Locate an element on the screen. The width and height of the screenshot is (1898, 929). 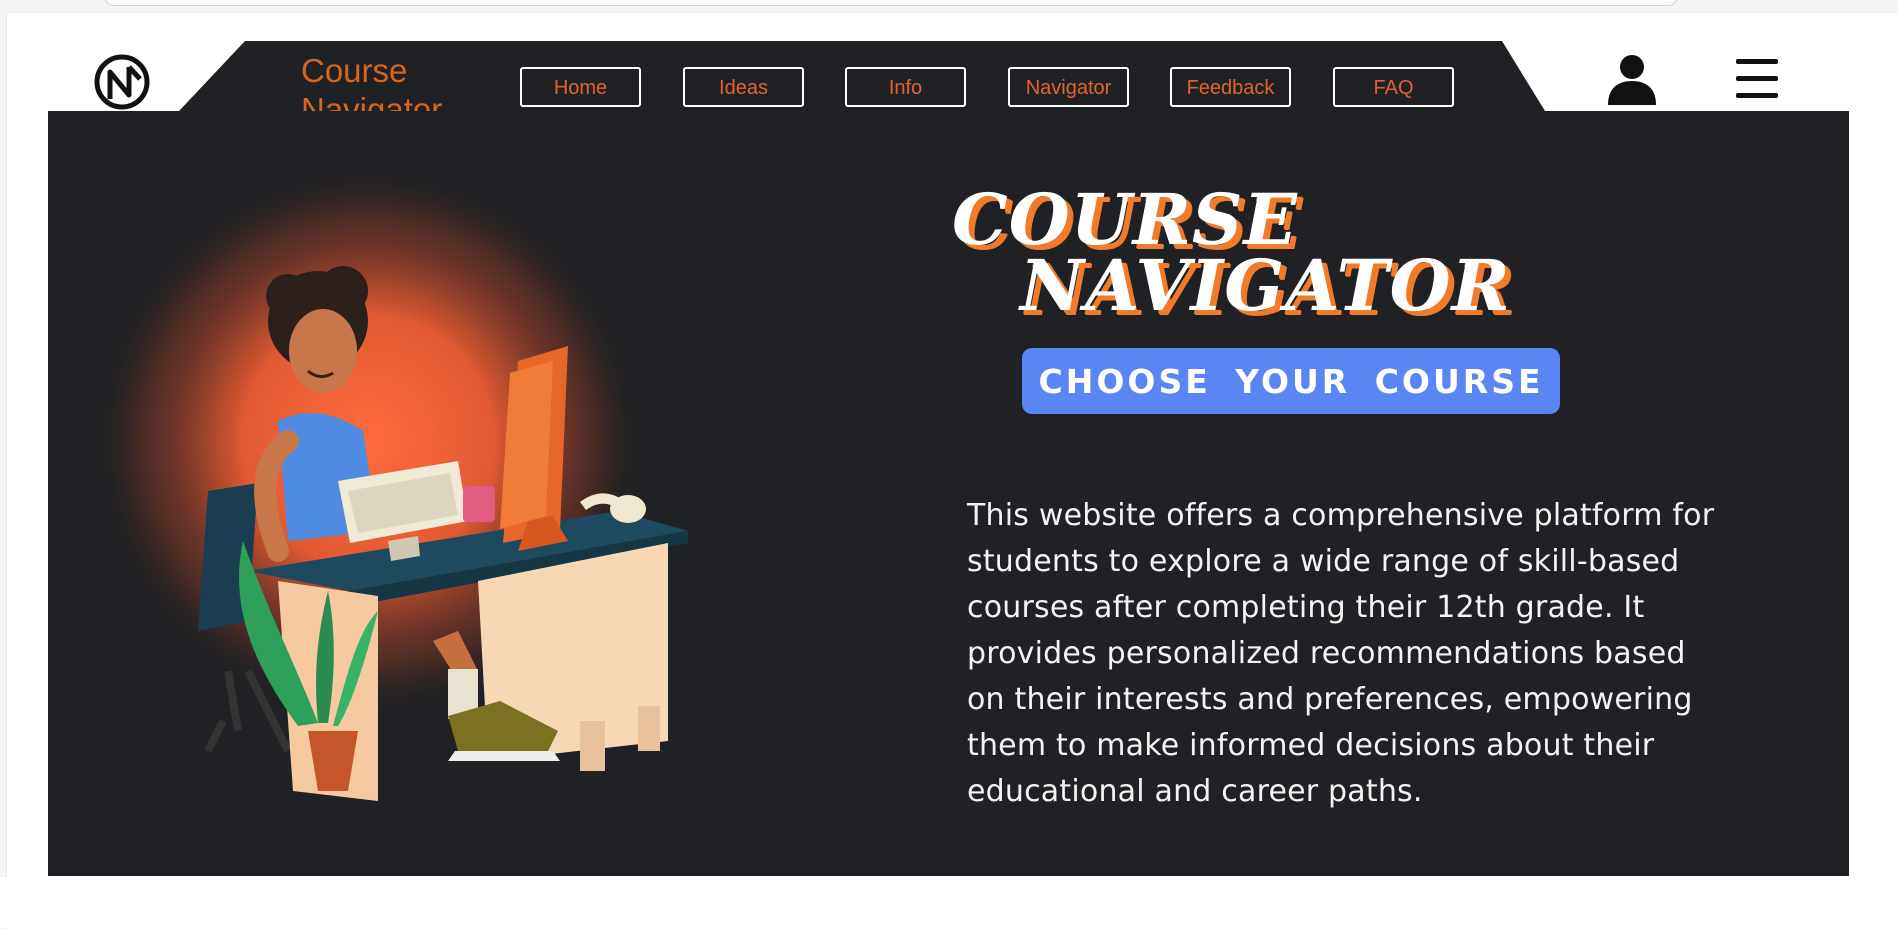
user-icon is located at coordinates (1632, 80).